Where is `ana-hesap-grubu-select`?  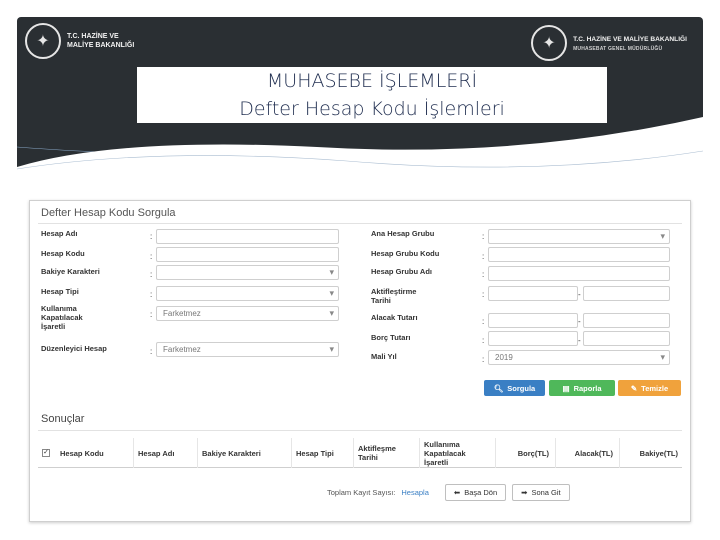 ana-hesap-grubu-select is located at coordinates (579, 236).